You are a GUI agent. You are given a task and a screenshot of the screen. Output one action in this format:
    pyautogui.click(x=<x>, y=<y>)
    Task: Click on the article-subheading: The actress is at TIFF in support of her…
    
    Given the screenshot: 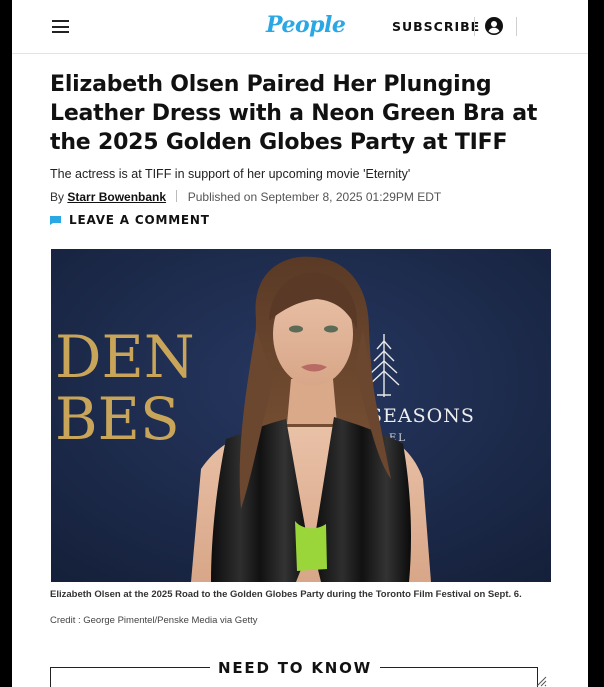 What is the action you would take?
    pyautogui.click(x=230, y=174)
    